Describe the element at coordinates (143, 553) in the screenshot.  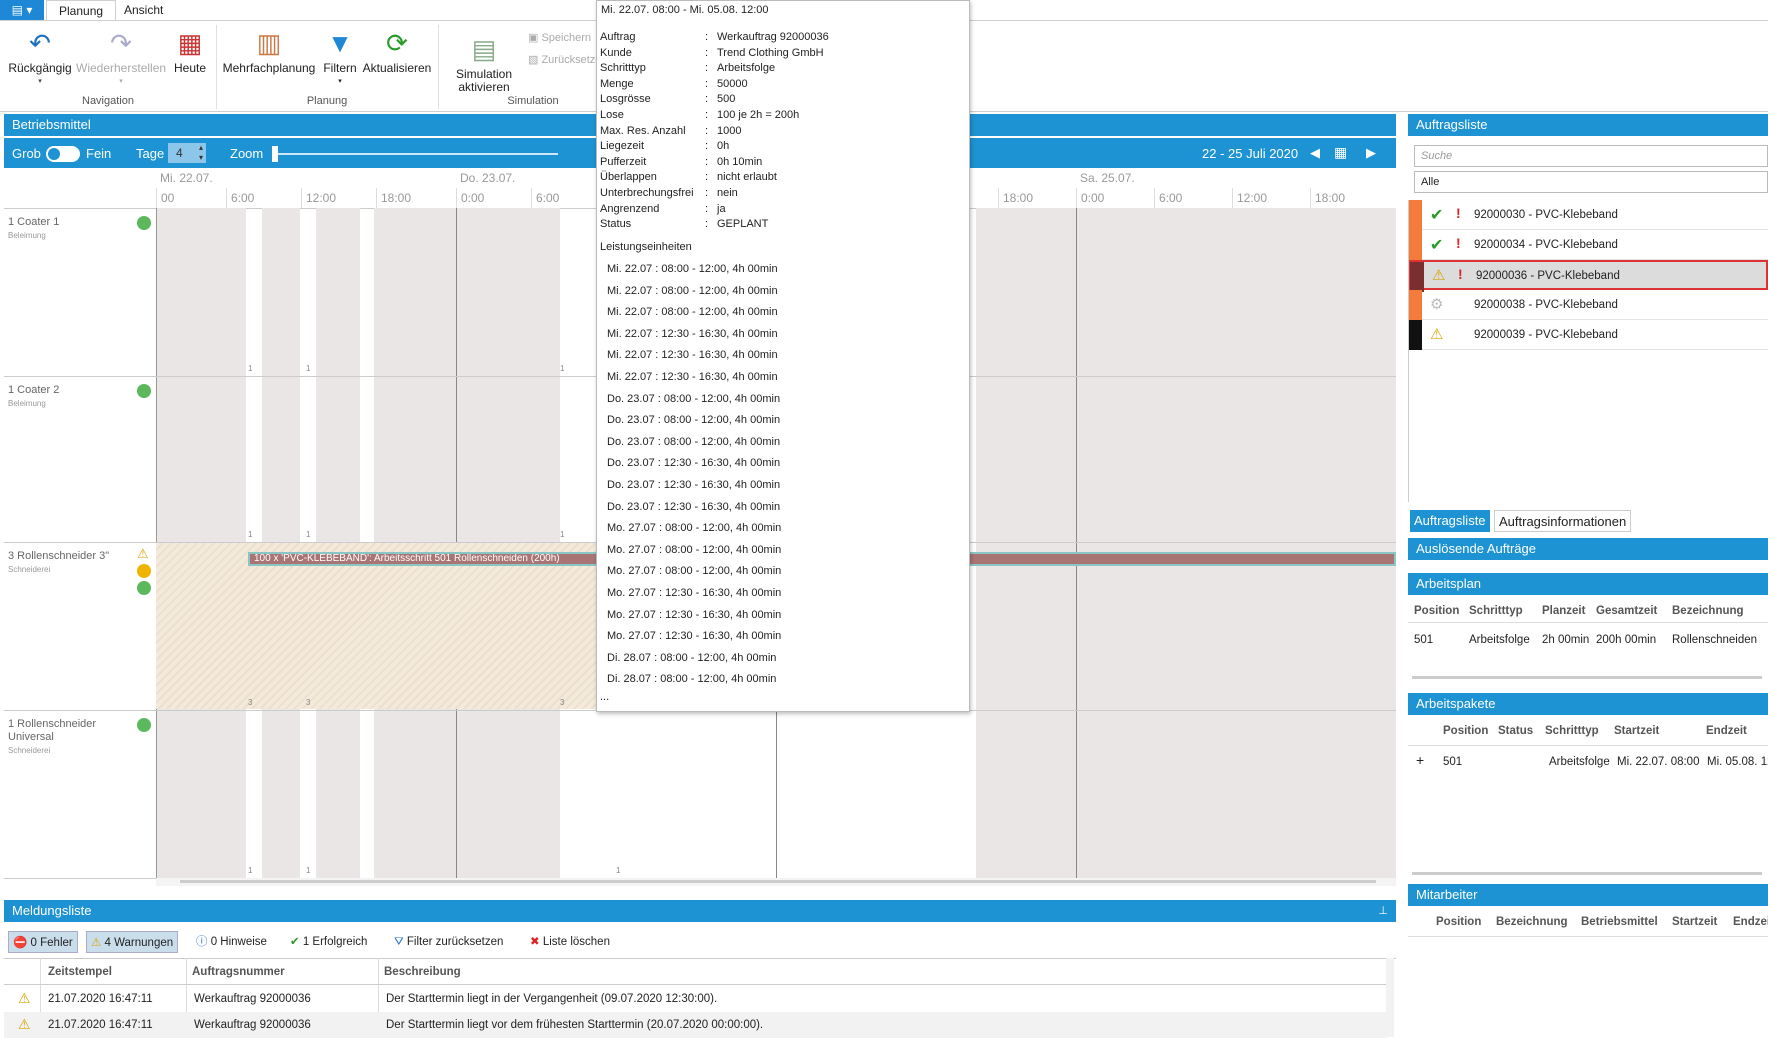
I see `warning-icon: ⚠` at that location.